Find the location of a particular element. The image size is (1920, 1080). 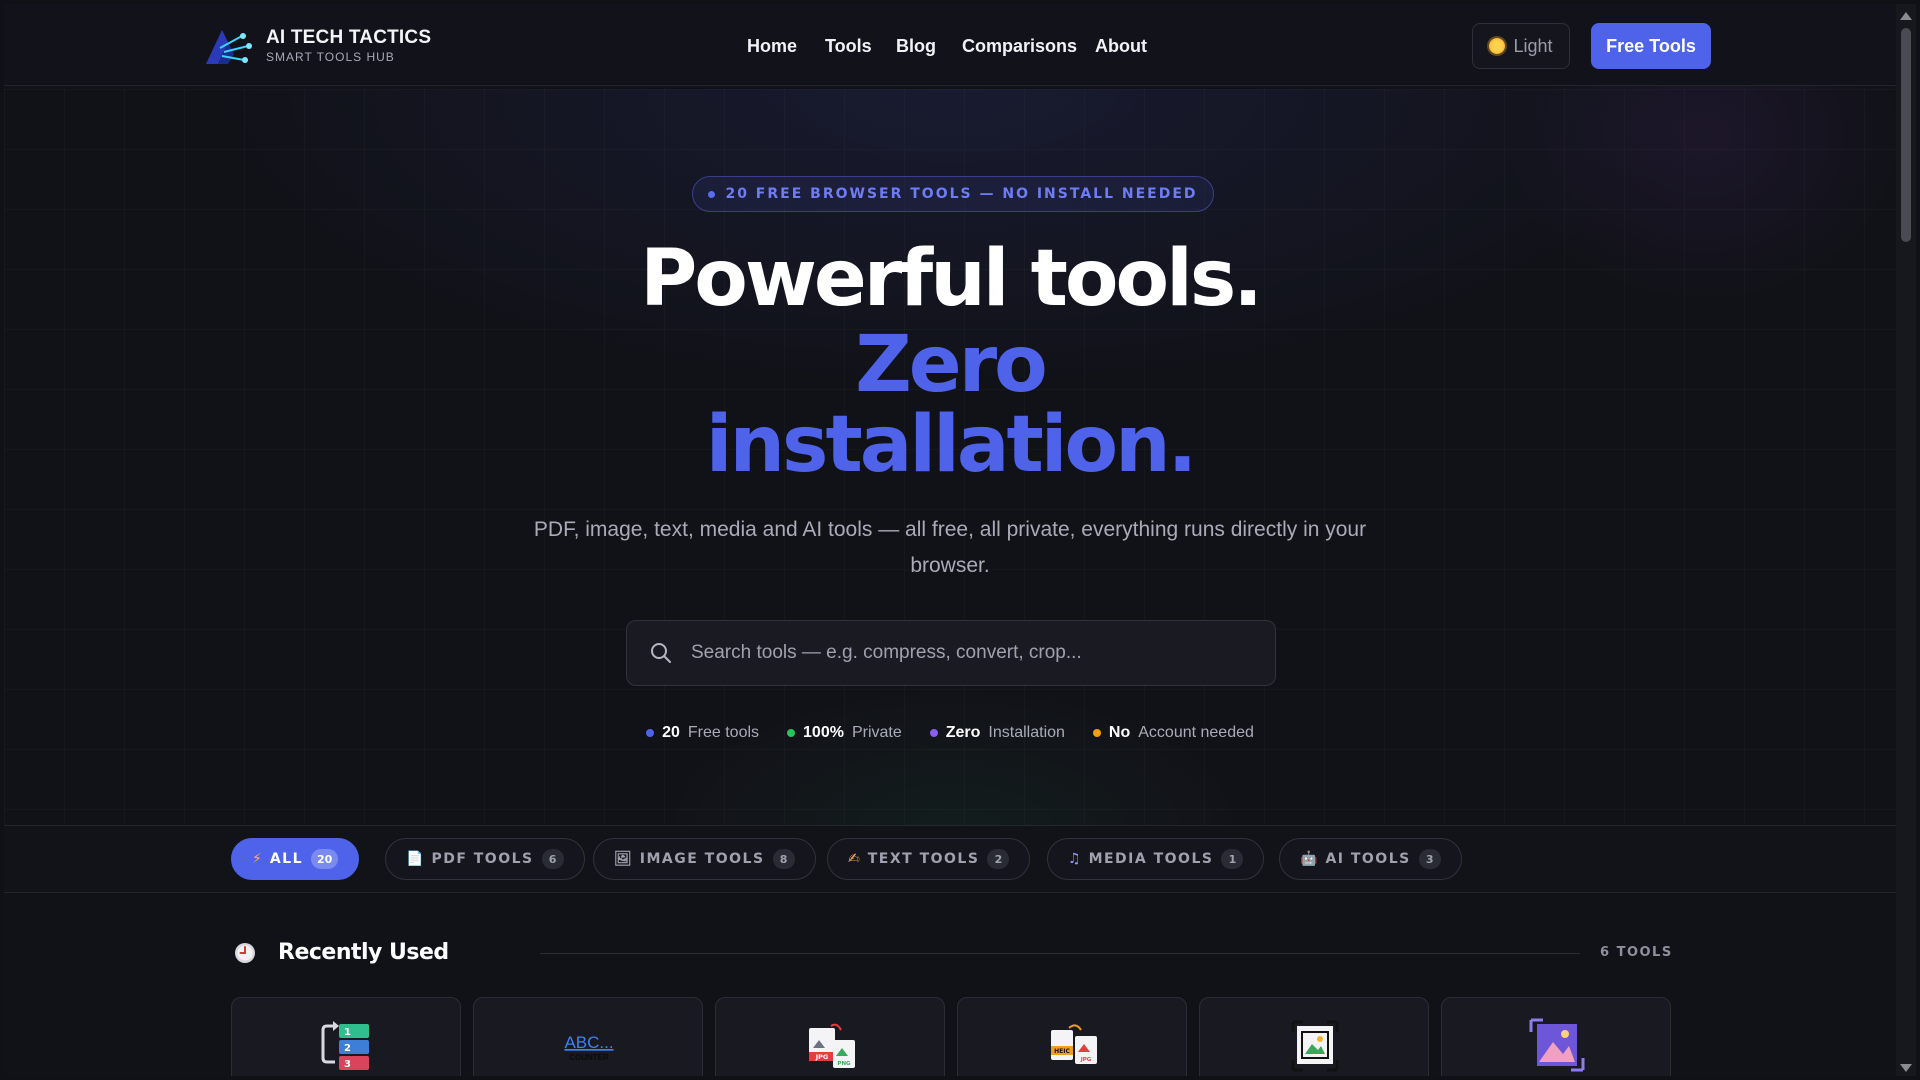

music-note-icon: ♫ is located at coordinates (1074, 859).